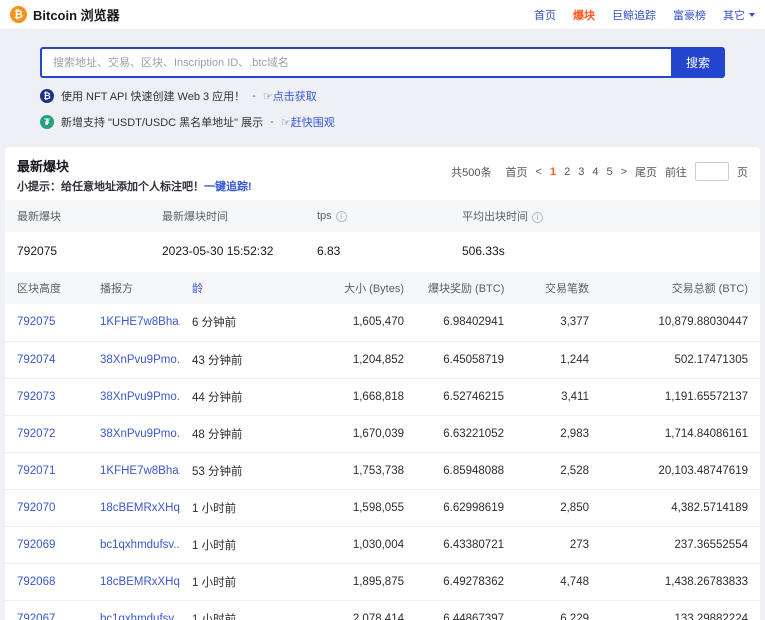 The width and height of the screenshot is (765, 620). What do you see at coordinates (466, 397) in the screenshot?
I see `block-reward: 6.52746215` at bounding box center [466, 397].